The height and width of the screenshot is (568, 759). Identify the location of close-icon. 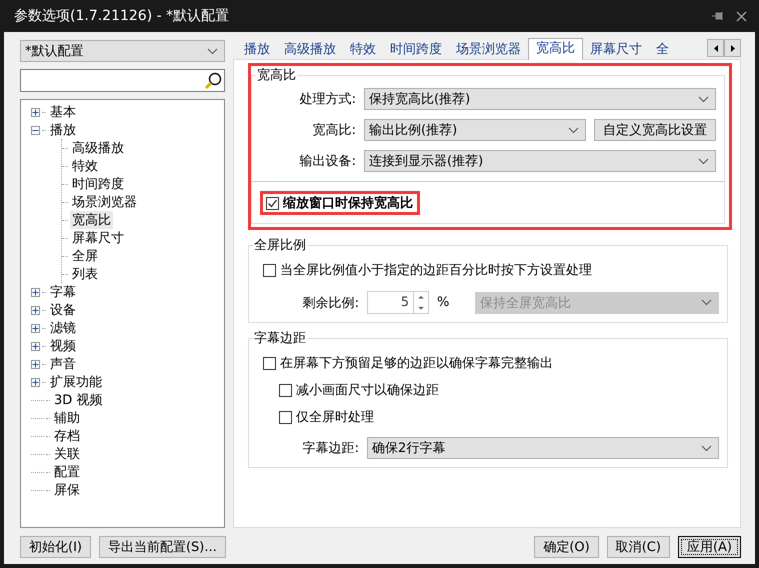
(741, 16).